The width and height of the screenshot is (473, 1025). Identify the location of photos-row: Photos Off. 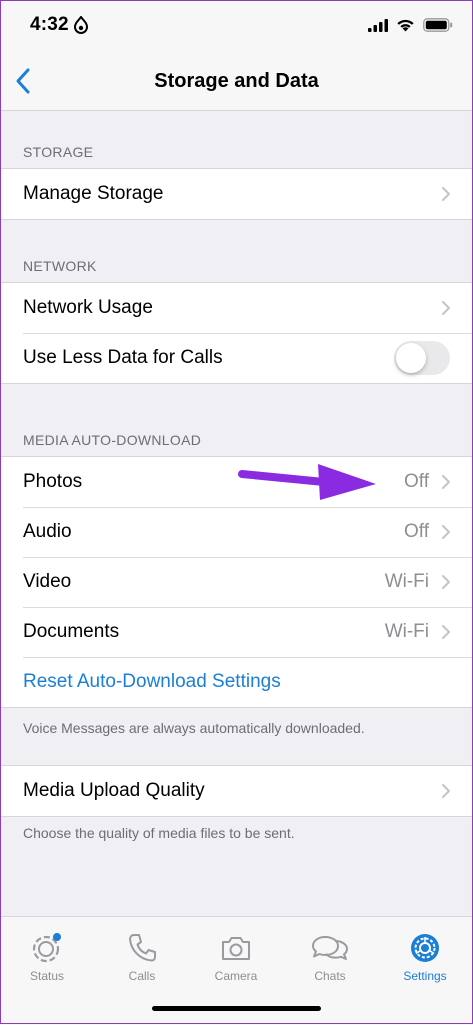
(236, 482).